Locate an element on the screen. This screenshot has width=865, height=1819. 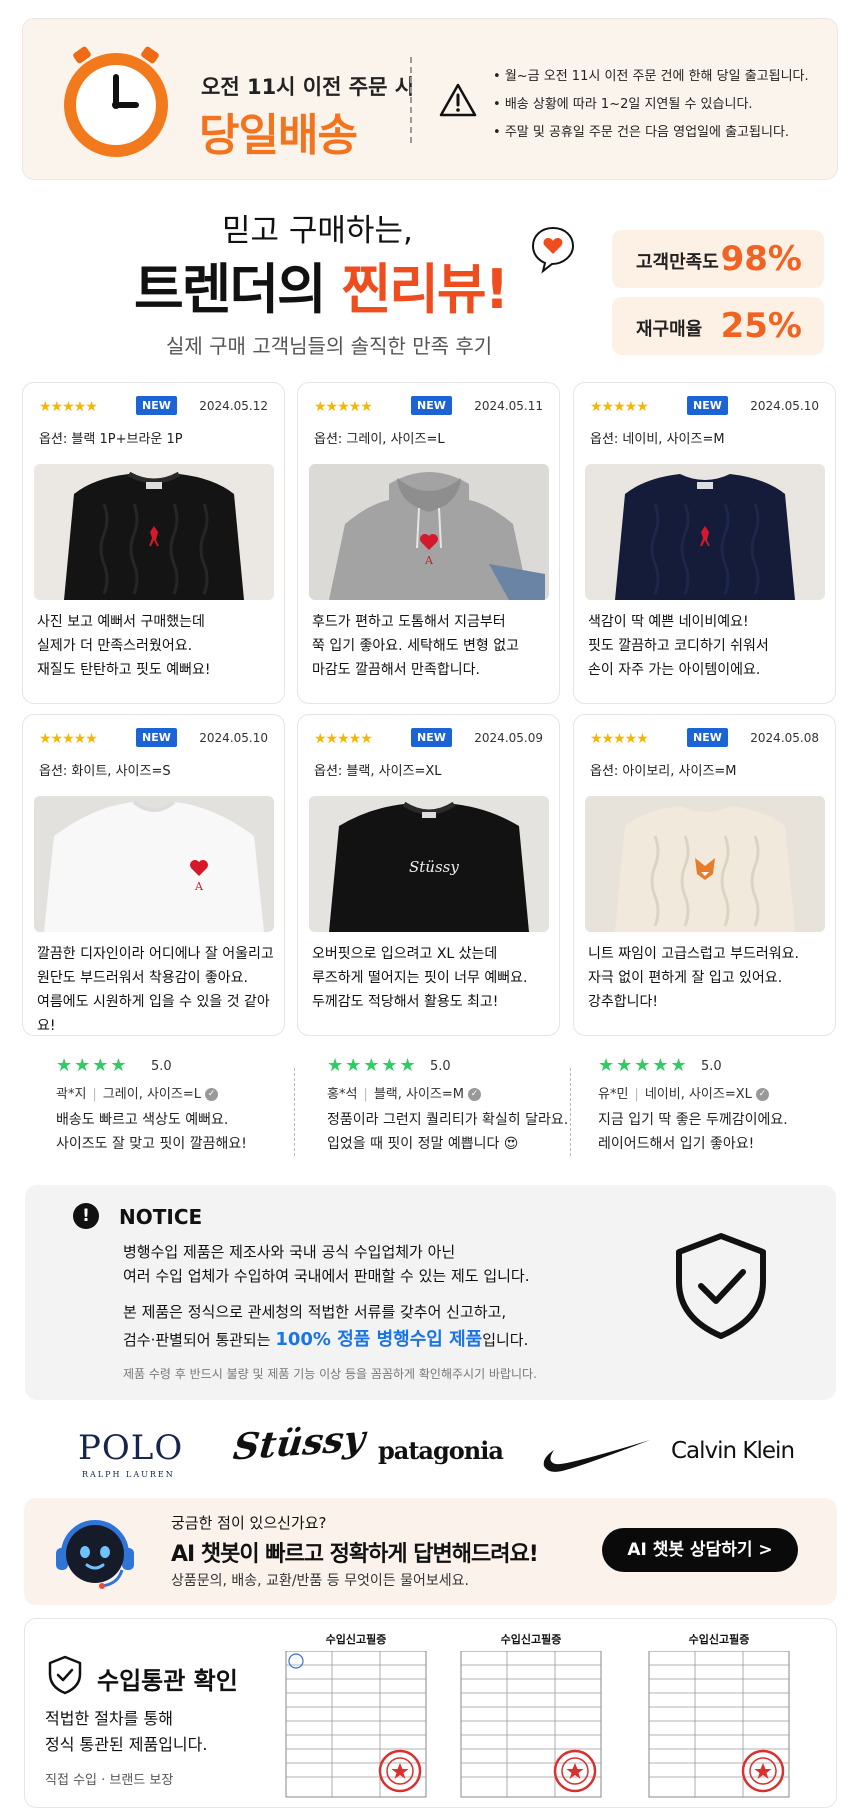
stat-value: 98% is located at coordinates (761, 259).